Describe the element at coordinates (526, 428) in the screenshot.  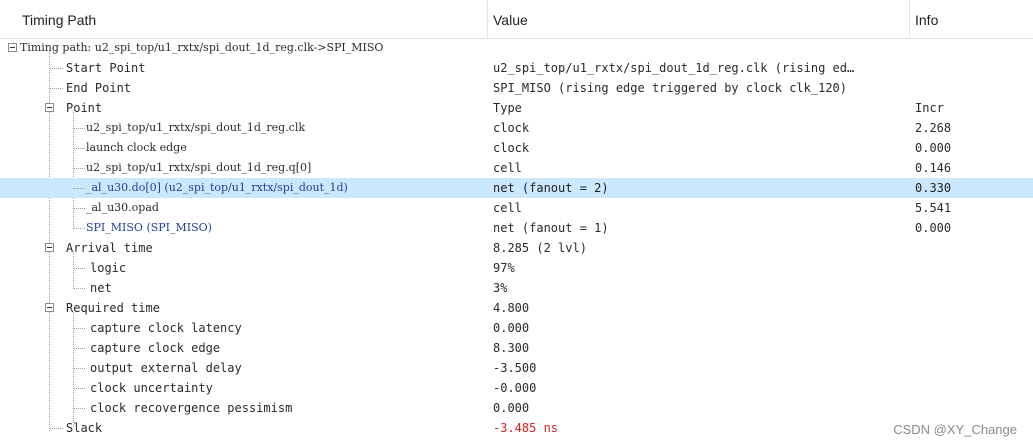
I see `slack-value: -3.485 ns` at that location.